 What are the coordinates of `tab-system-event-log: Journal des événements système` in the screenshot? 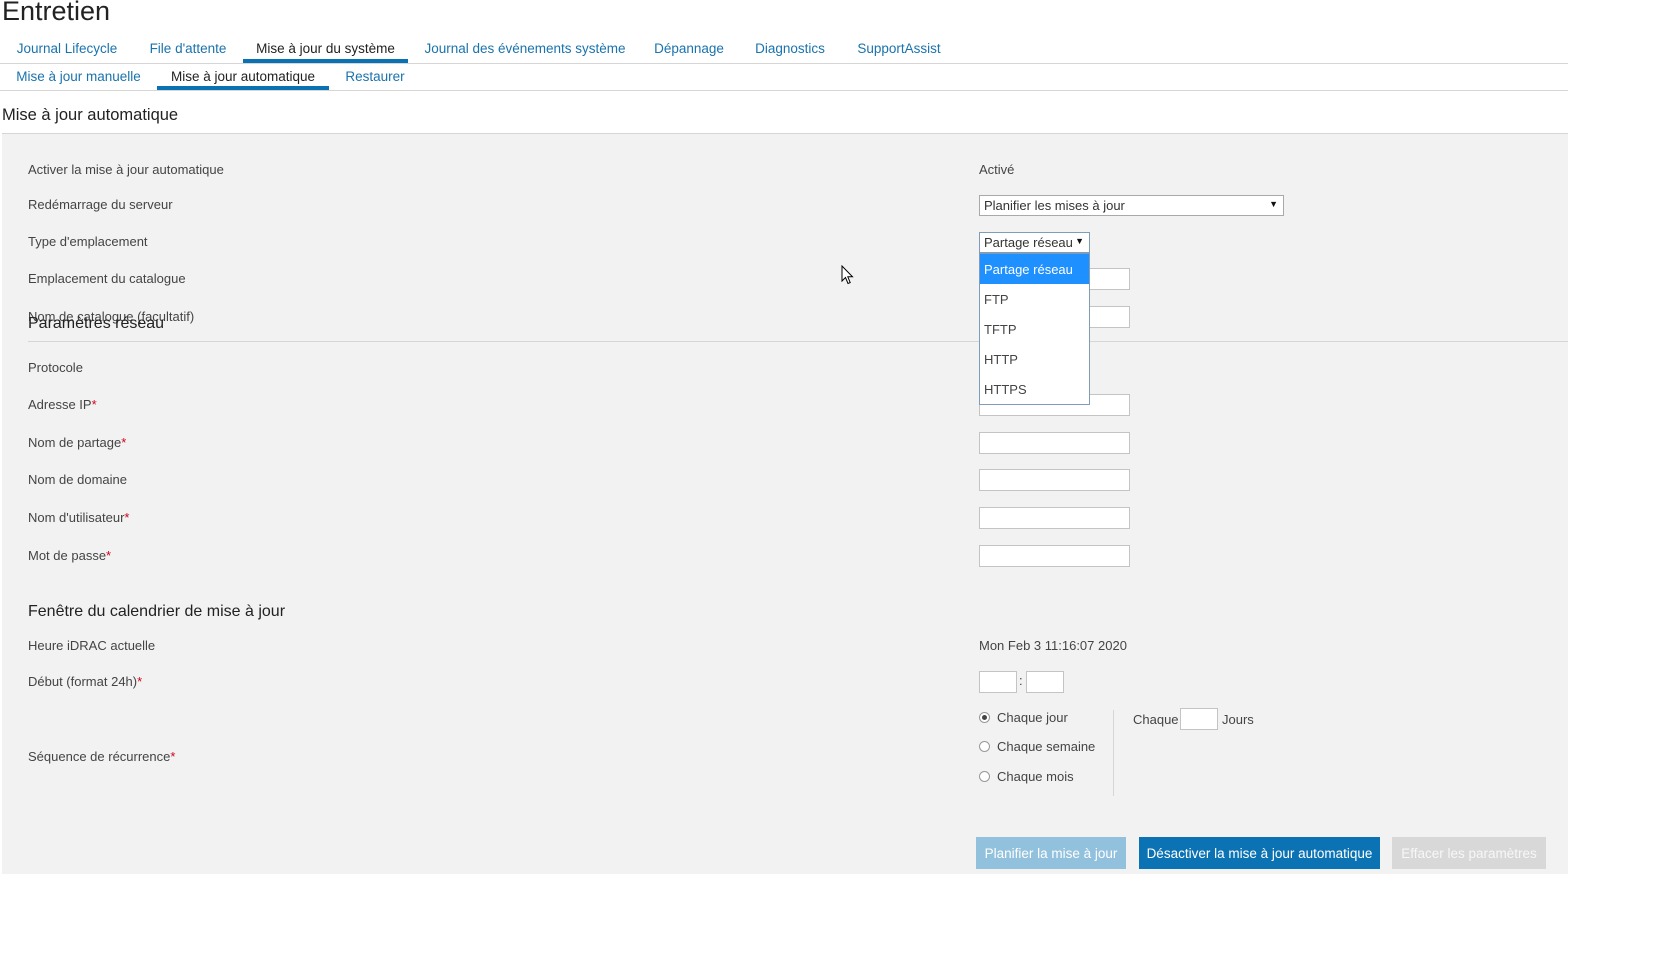 It's located at (525, 49).